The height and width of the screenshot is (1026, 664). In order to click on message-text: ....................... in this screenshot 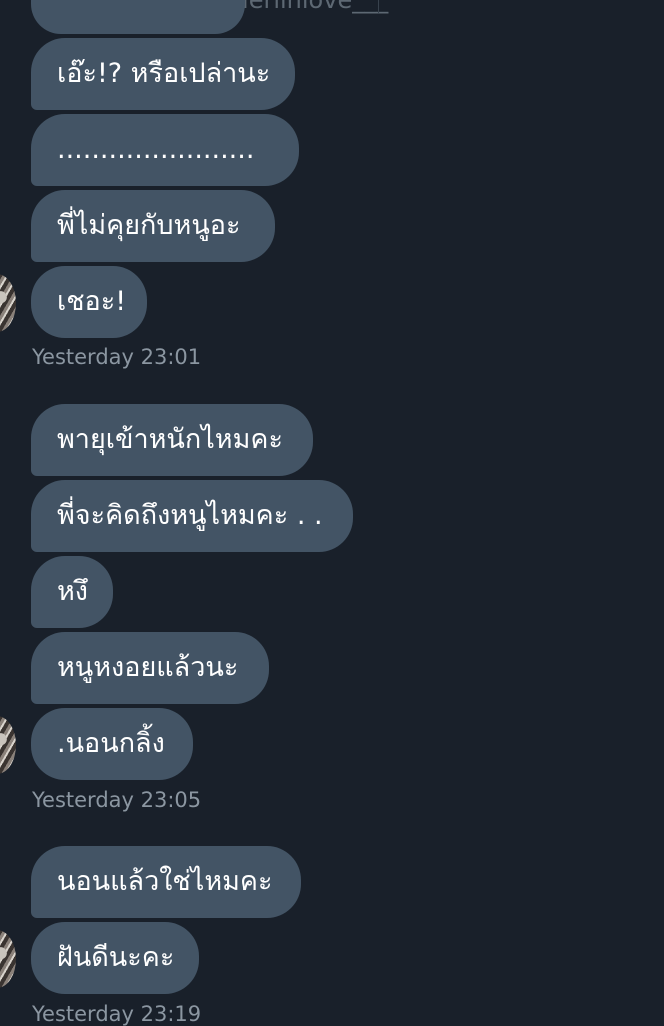, I will do `click(156, 149)`.